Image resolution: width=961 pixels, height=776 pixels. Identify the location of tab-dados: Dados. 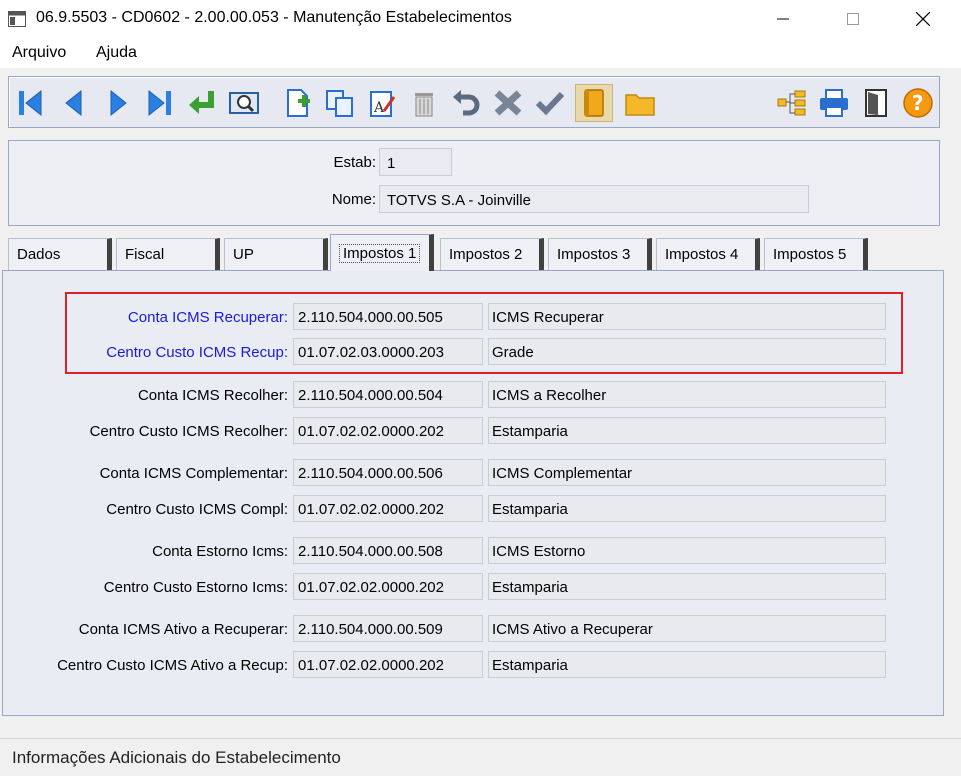
(60, 254).